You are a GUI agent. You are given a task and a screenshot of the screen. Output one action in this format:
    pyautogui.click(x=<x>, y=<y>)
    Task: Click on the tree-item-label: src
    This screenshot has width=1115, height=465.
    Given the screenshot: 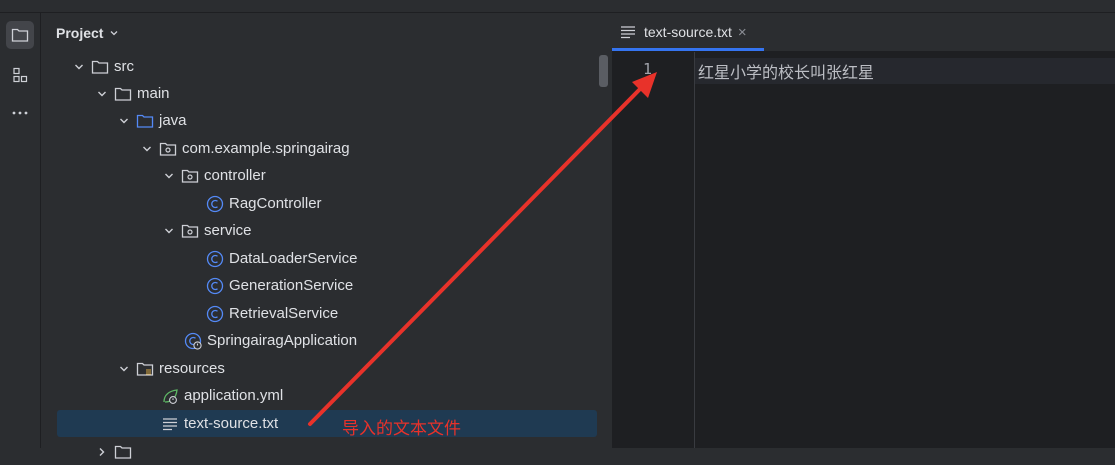 What is the action you would take?
    pyautogui.click(x=124, y=66)
    